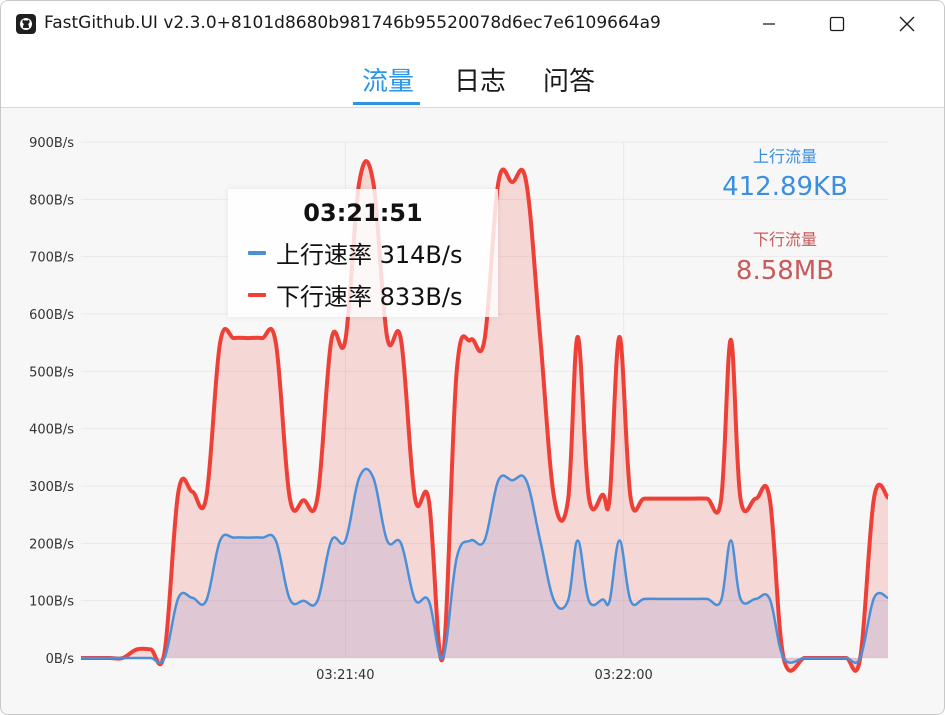  I want to click on tab-logs: 日志, so click(480, 79).